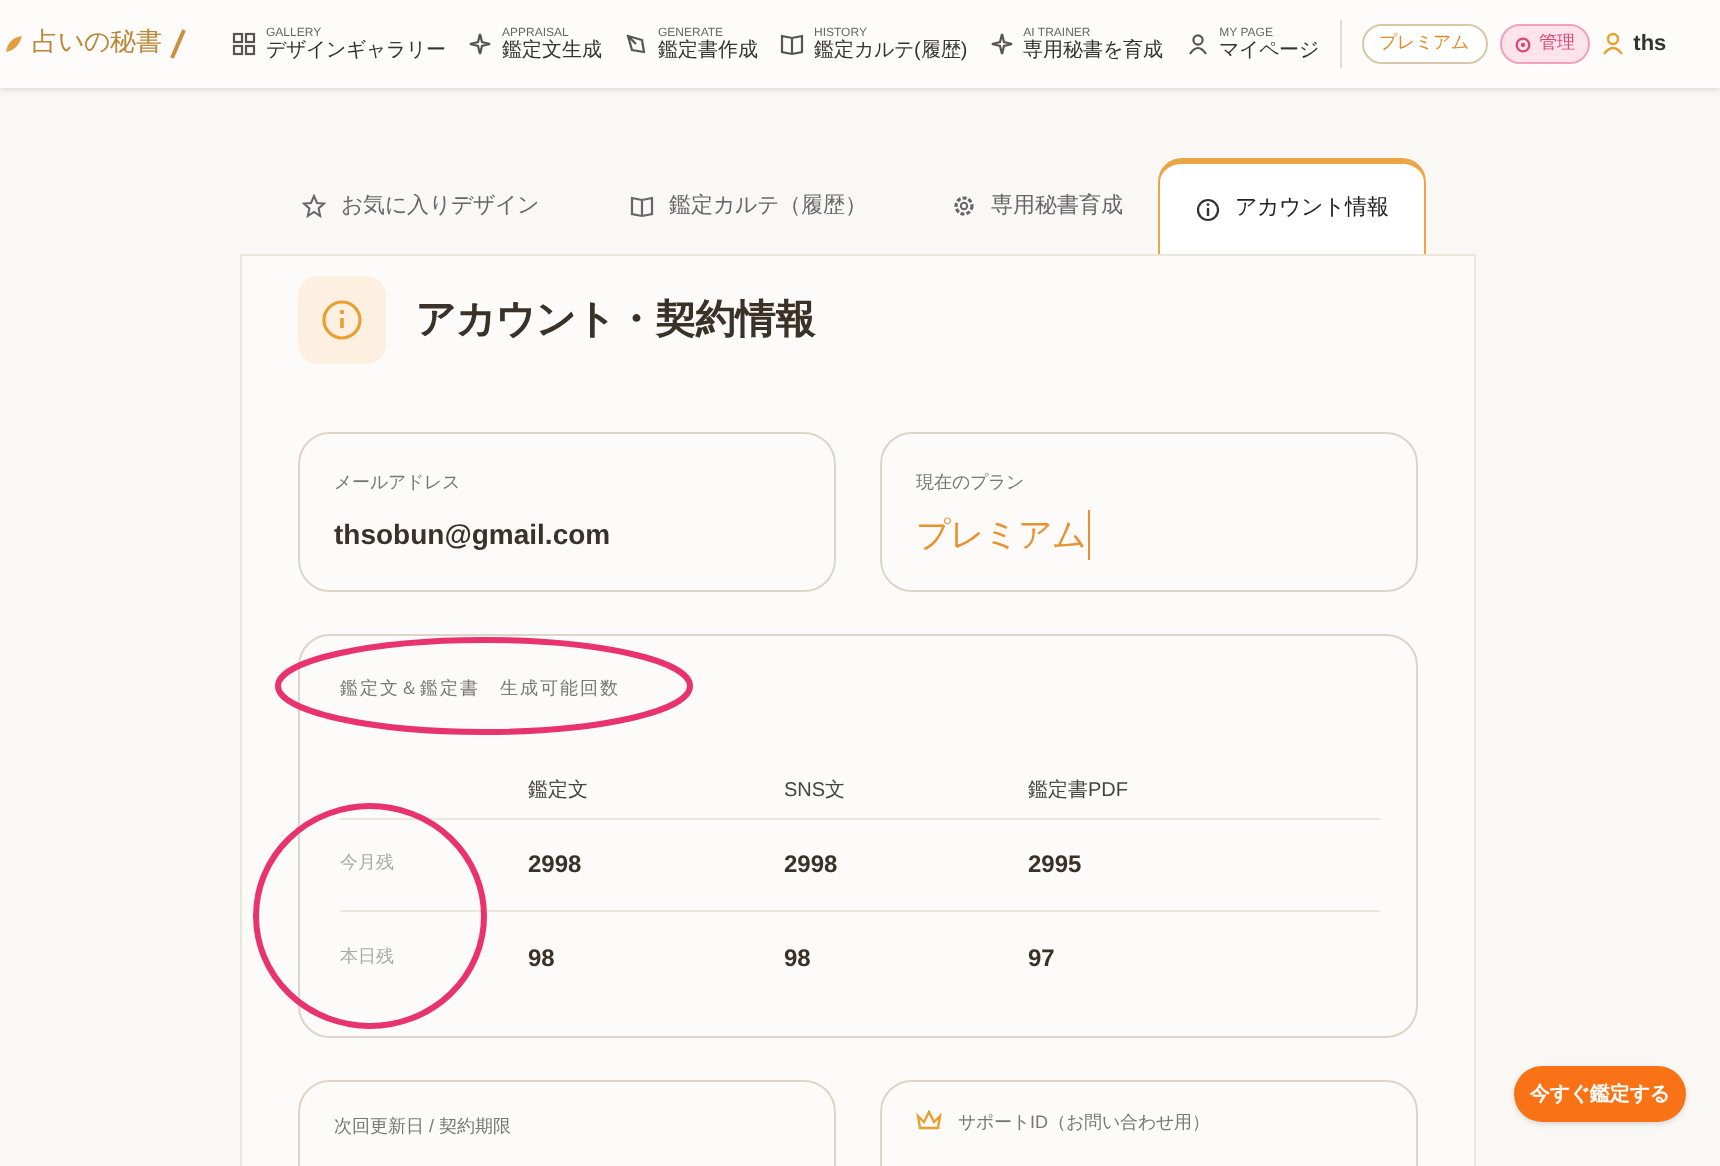  Describe the element at coordinates (368, 863) in the screenshot. I see `row-label: 今月残` at that location.